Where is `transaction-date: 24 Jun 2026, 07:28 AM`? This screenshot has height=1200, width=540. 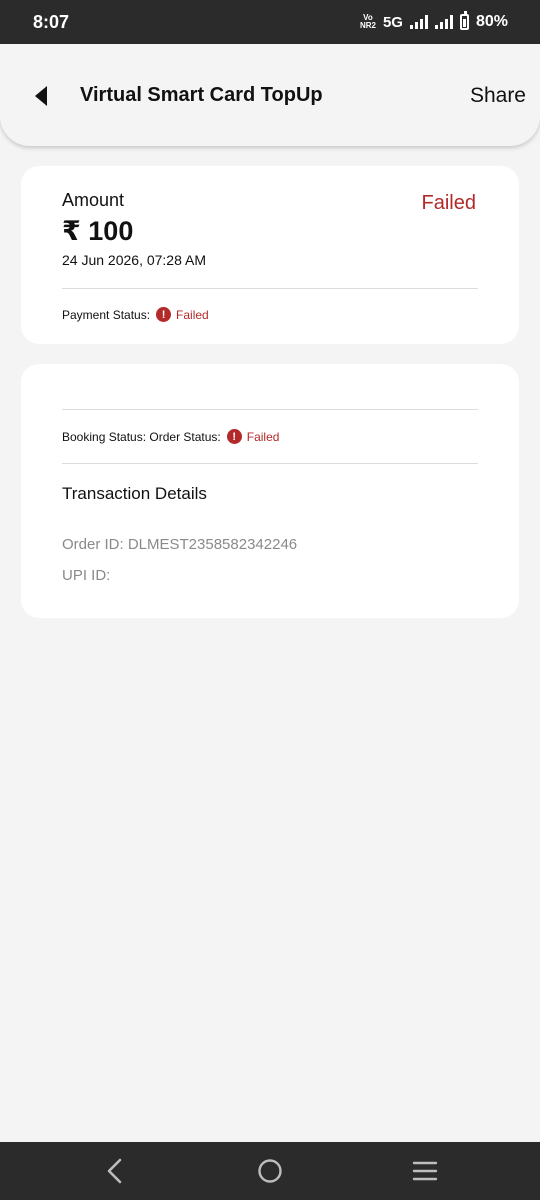 transaction-date: 24 Jun 2026, 07:28 AM is located at coordinates (134, 260).